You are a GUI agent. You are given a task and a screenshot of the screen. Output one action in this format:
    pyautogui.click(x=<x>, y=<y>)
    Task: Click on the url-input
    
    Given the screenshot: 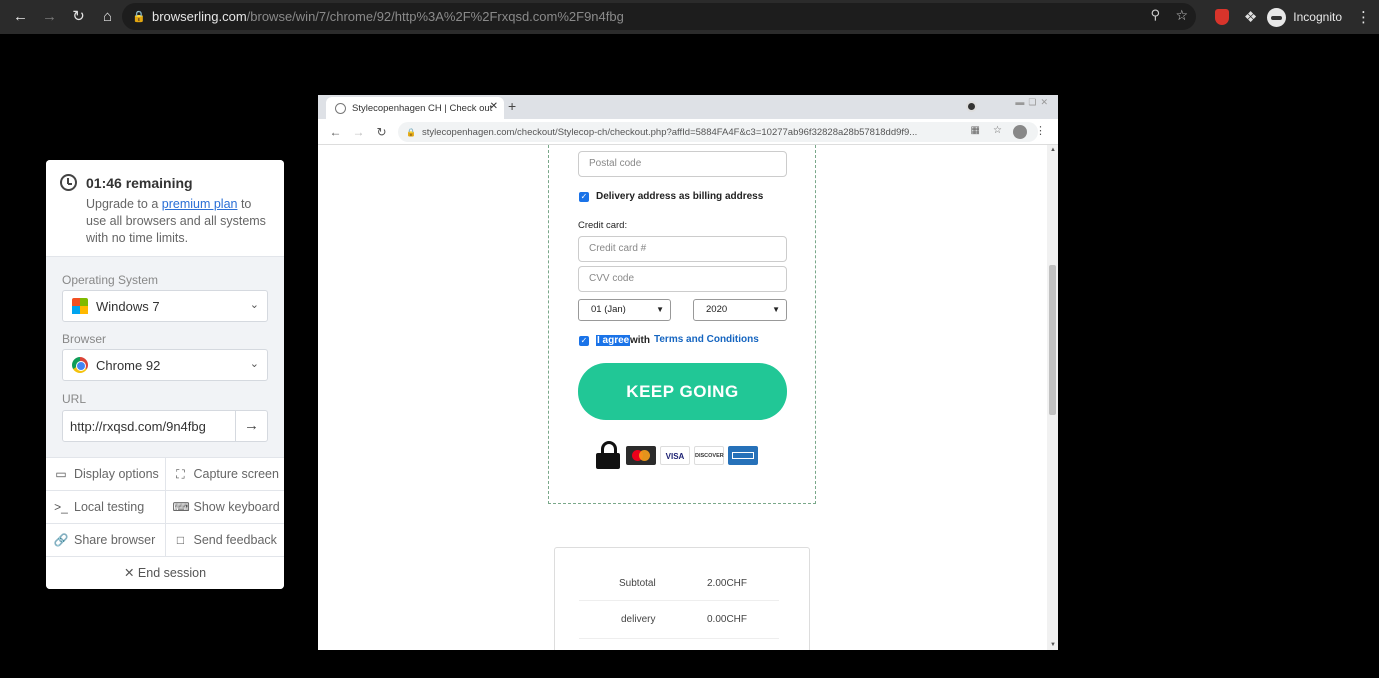 What is the action you would take?
    pyautogui.click(x=148, y=426)
    